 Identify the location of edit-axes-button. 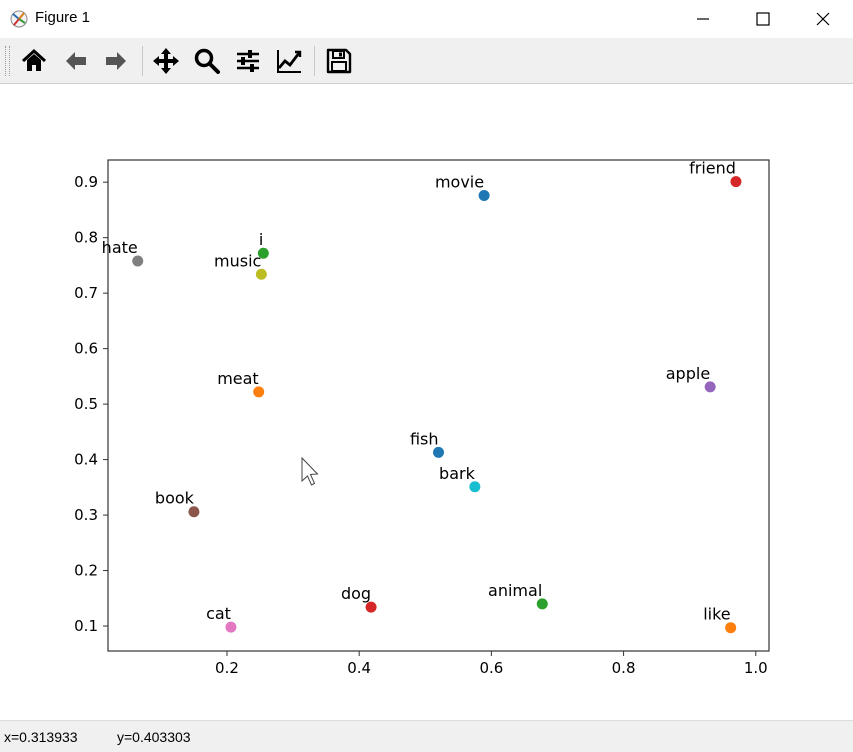
(289, 61).